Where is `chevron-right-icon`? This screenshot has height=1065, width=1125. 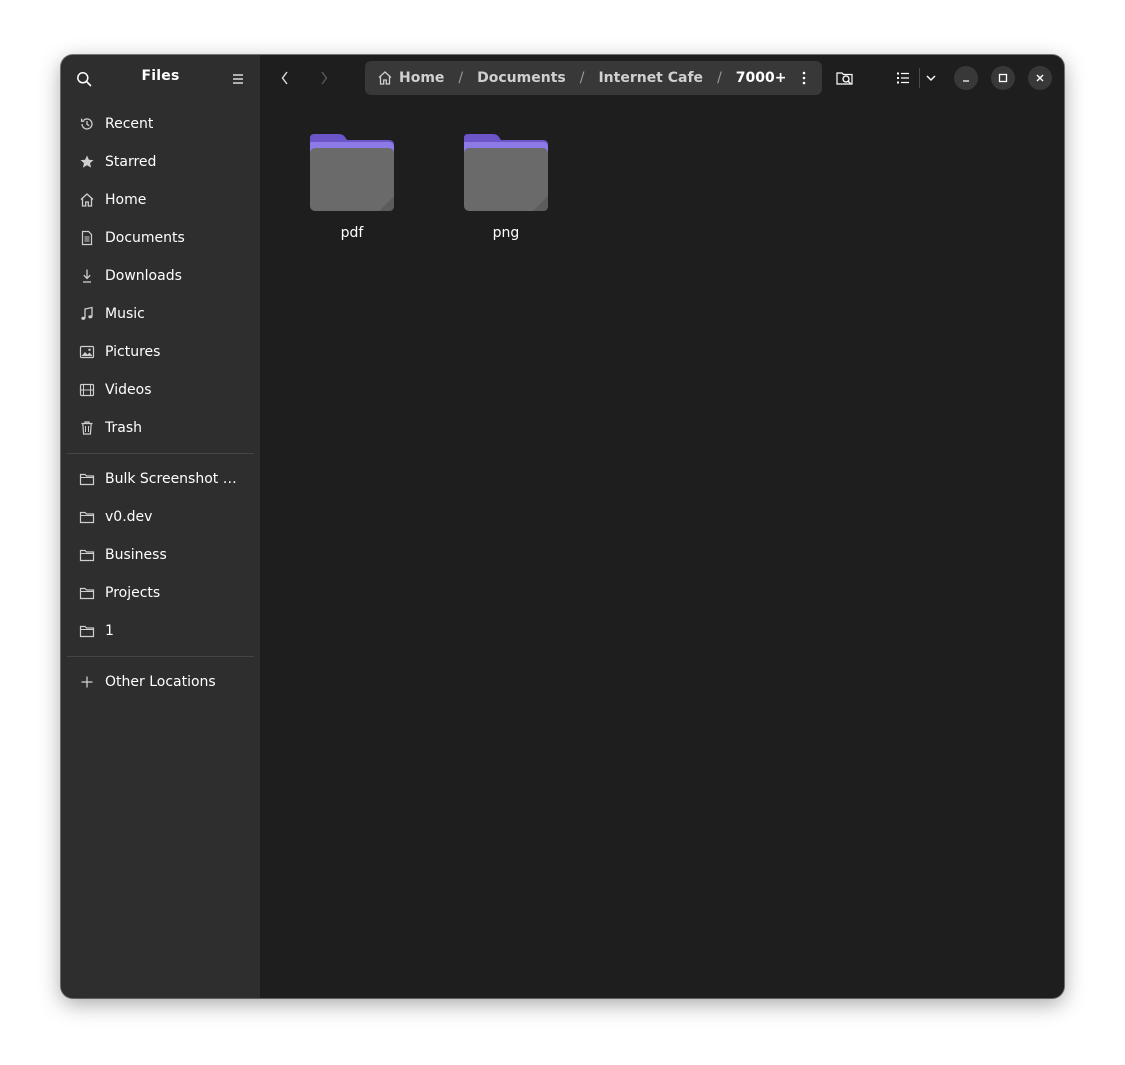
chevron-right-icon is located at coordinates (324, 78).